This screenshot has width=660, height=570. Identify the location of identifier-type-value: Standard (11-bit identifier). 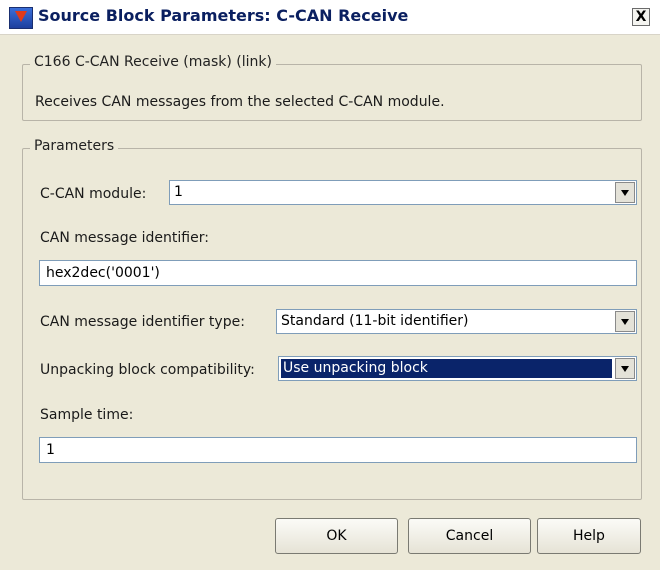
(375, 321).